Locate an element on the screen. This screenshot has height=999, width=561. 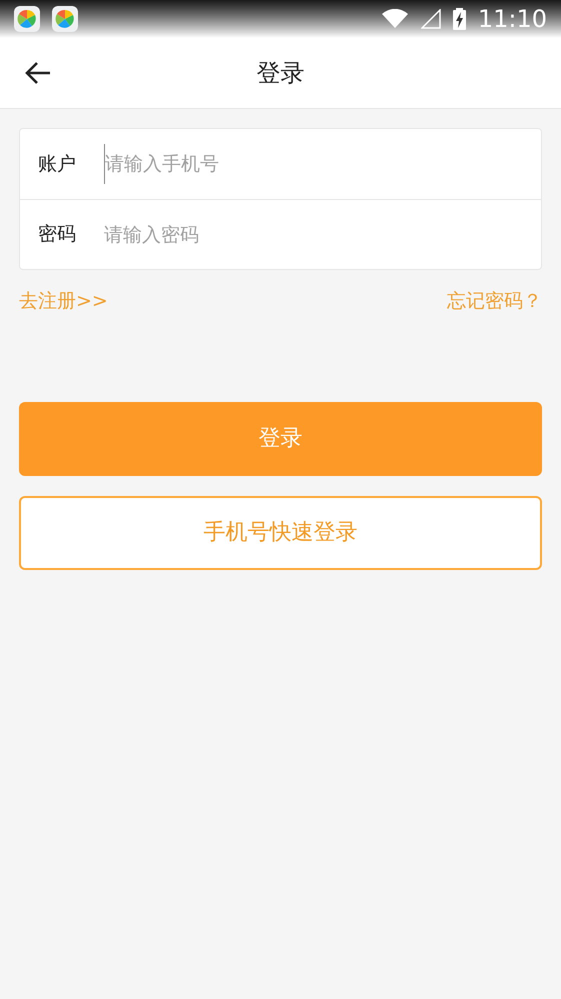
signal-icon is located at coordinates (430, 19).